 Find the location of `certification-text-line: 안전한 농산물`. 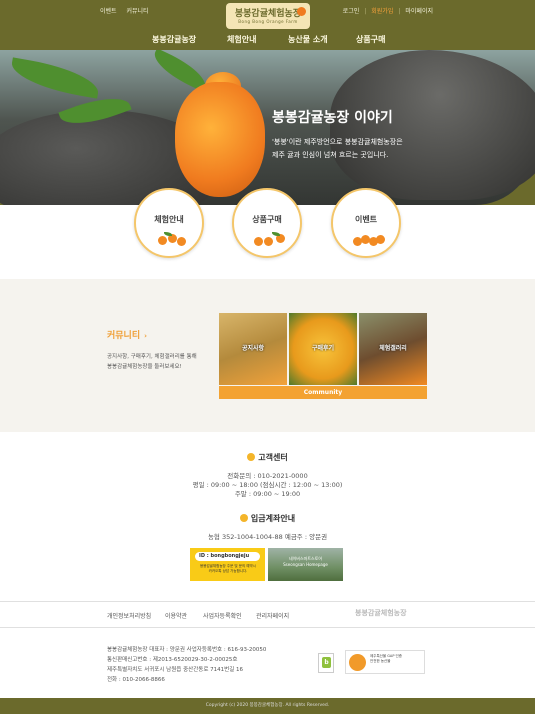

certification-text-line: 안전한 농산물 is located at coordinates (380, 661).